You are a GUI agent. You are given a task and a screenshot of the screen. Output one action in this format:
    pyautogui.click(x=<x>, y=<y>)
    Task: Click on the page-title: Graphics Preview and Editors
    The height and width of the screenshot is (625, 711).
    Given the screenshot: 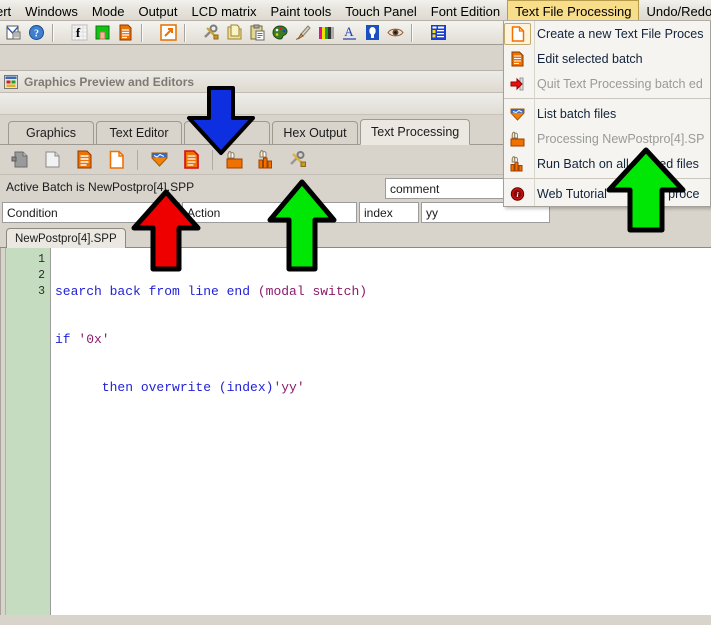 What is the action you would take?
    pyautogui.click(x=109, y=81)
    